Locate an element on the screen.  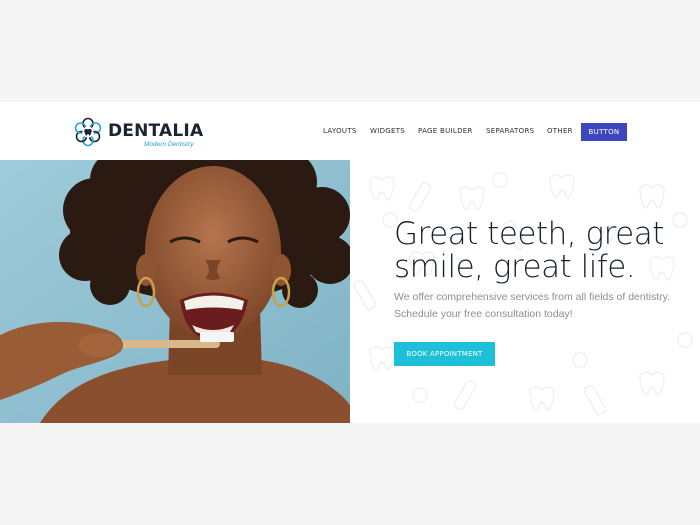
nav-item-page-builder: PAGE BUILDER is located at coordinates (445, 131).